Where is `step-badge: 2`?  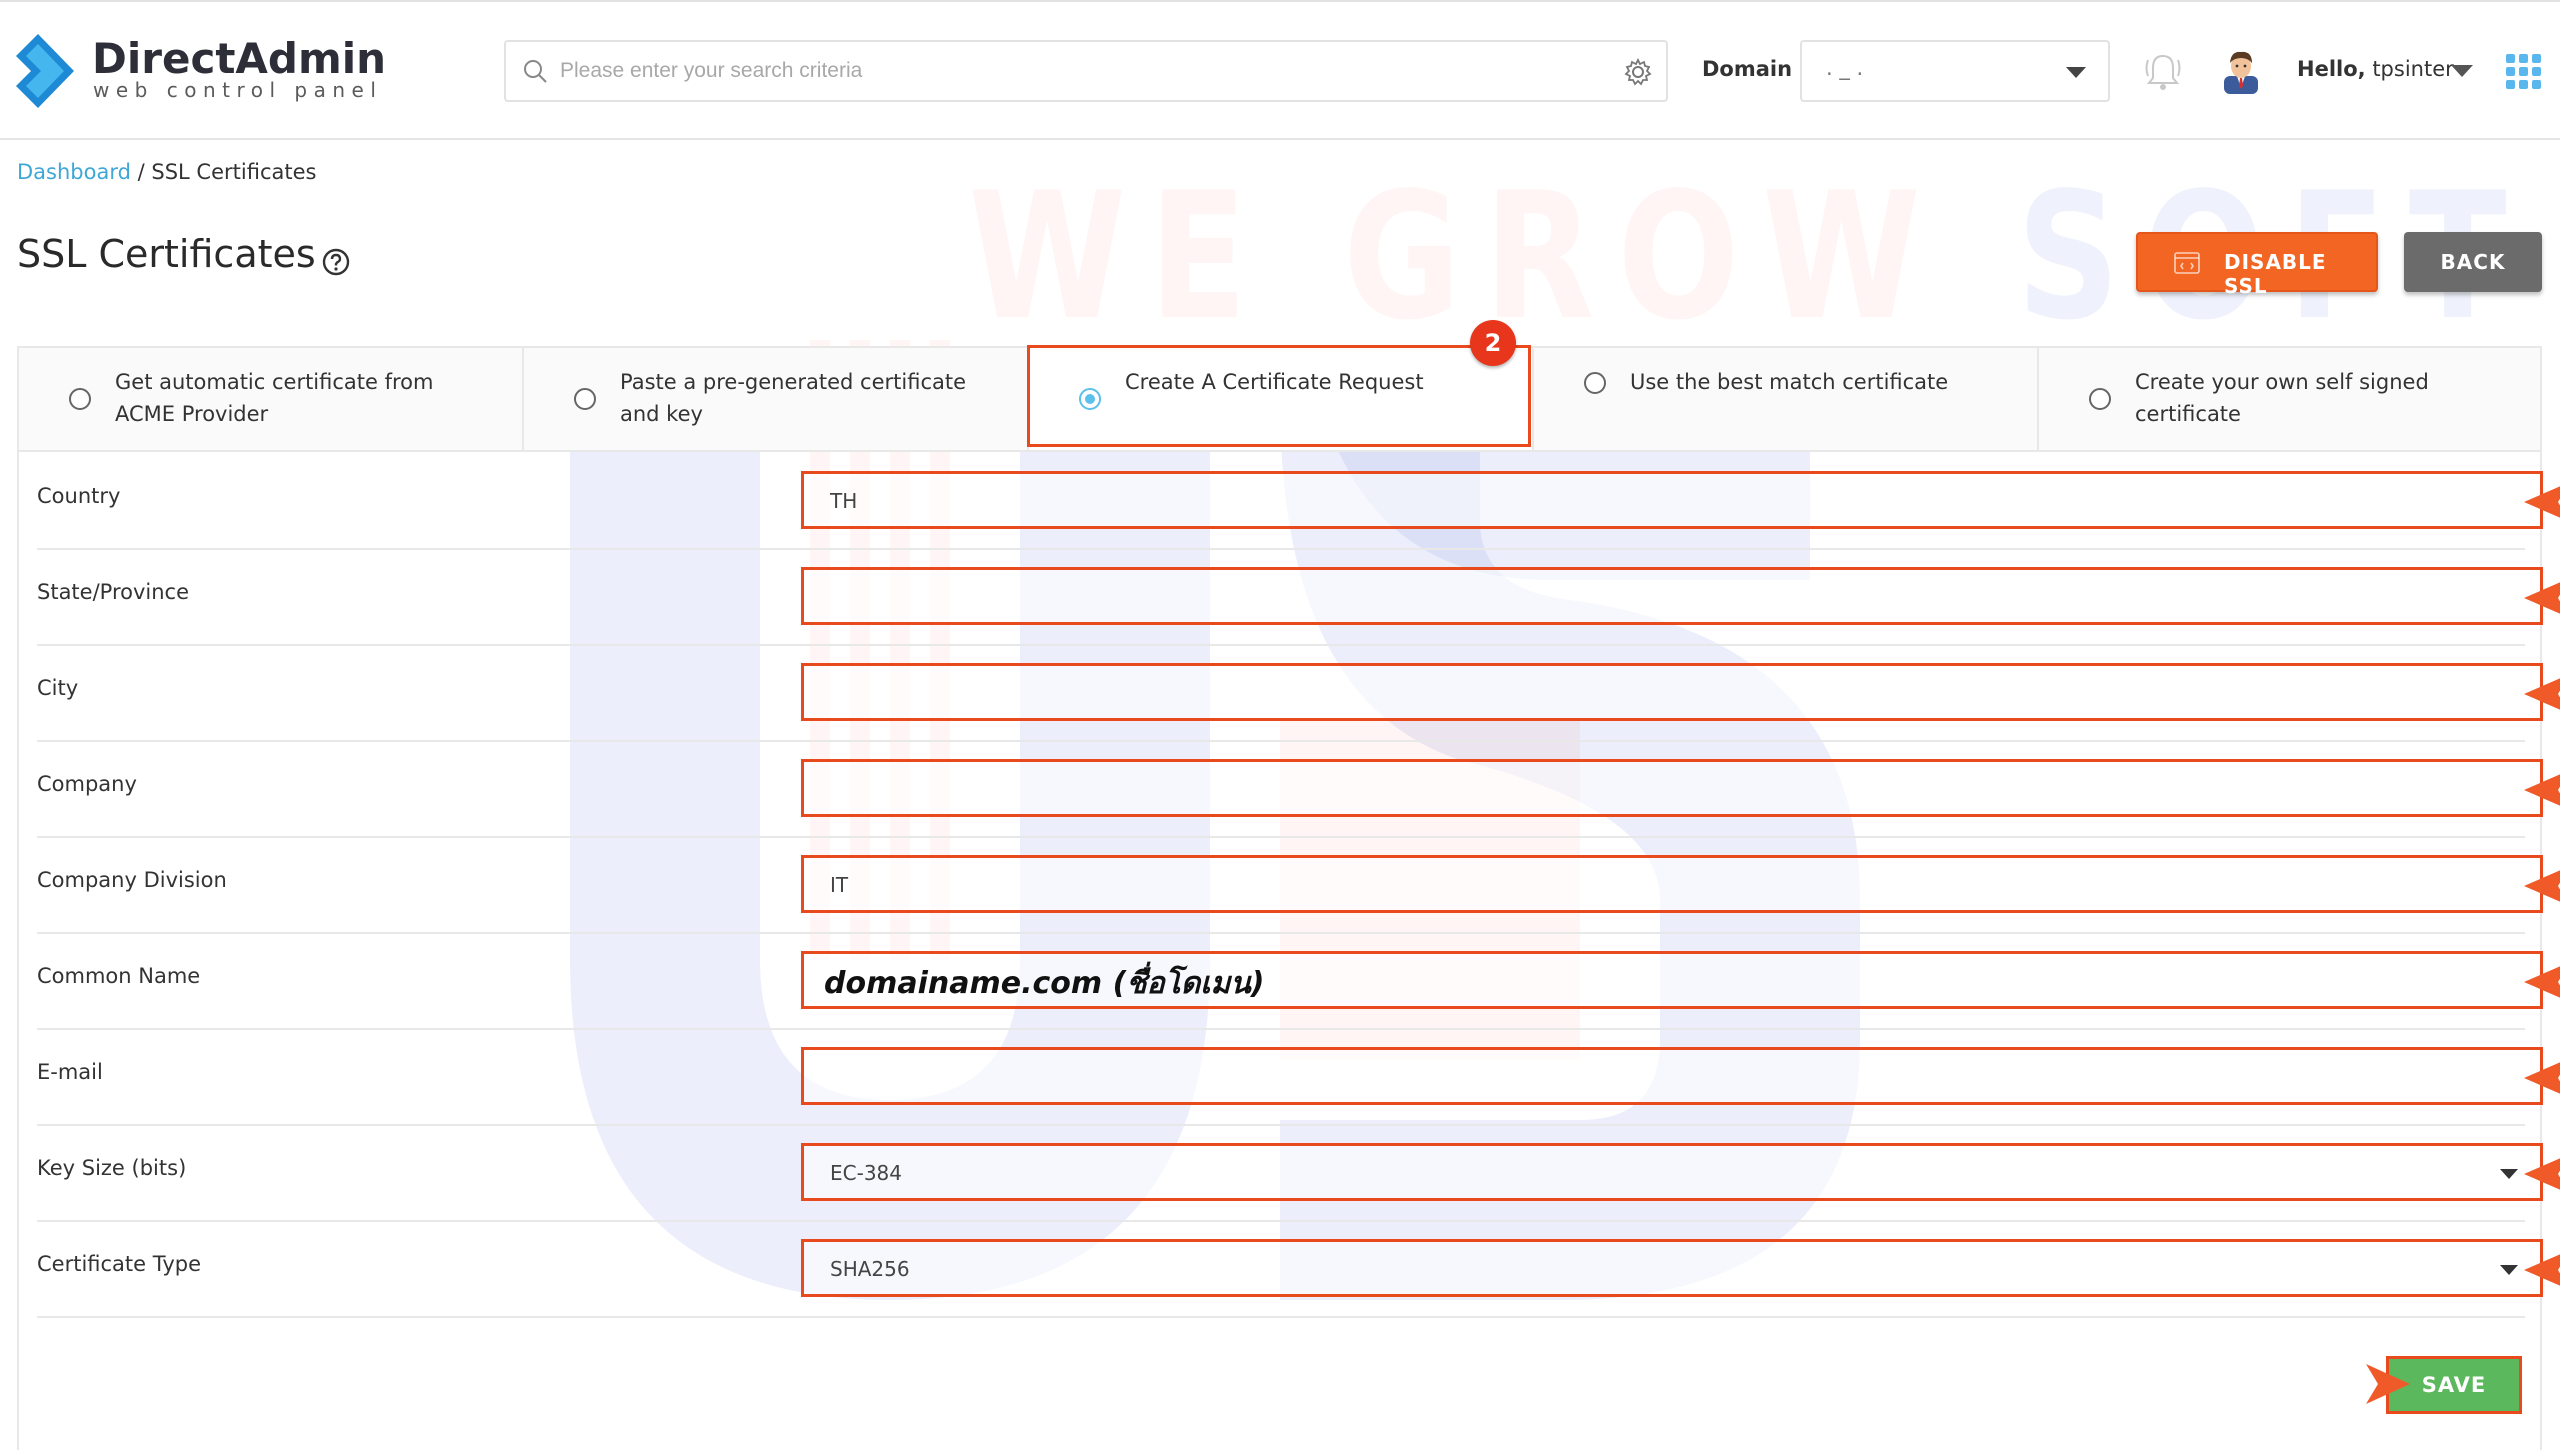
step-badge: 2 is located at coordinates (1493, 343).